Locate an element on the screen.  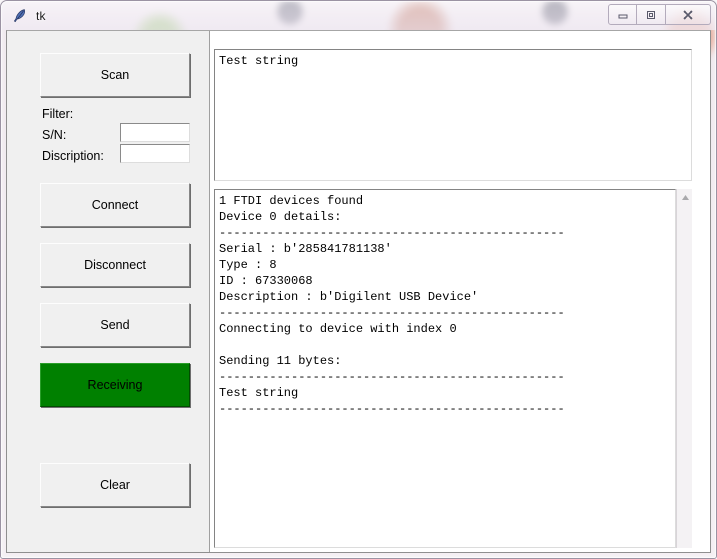
receiving-button-label: Receiving is located at coordinates (115, 385).